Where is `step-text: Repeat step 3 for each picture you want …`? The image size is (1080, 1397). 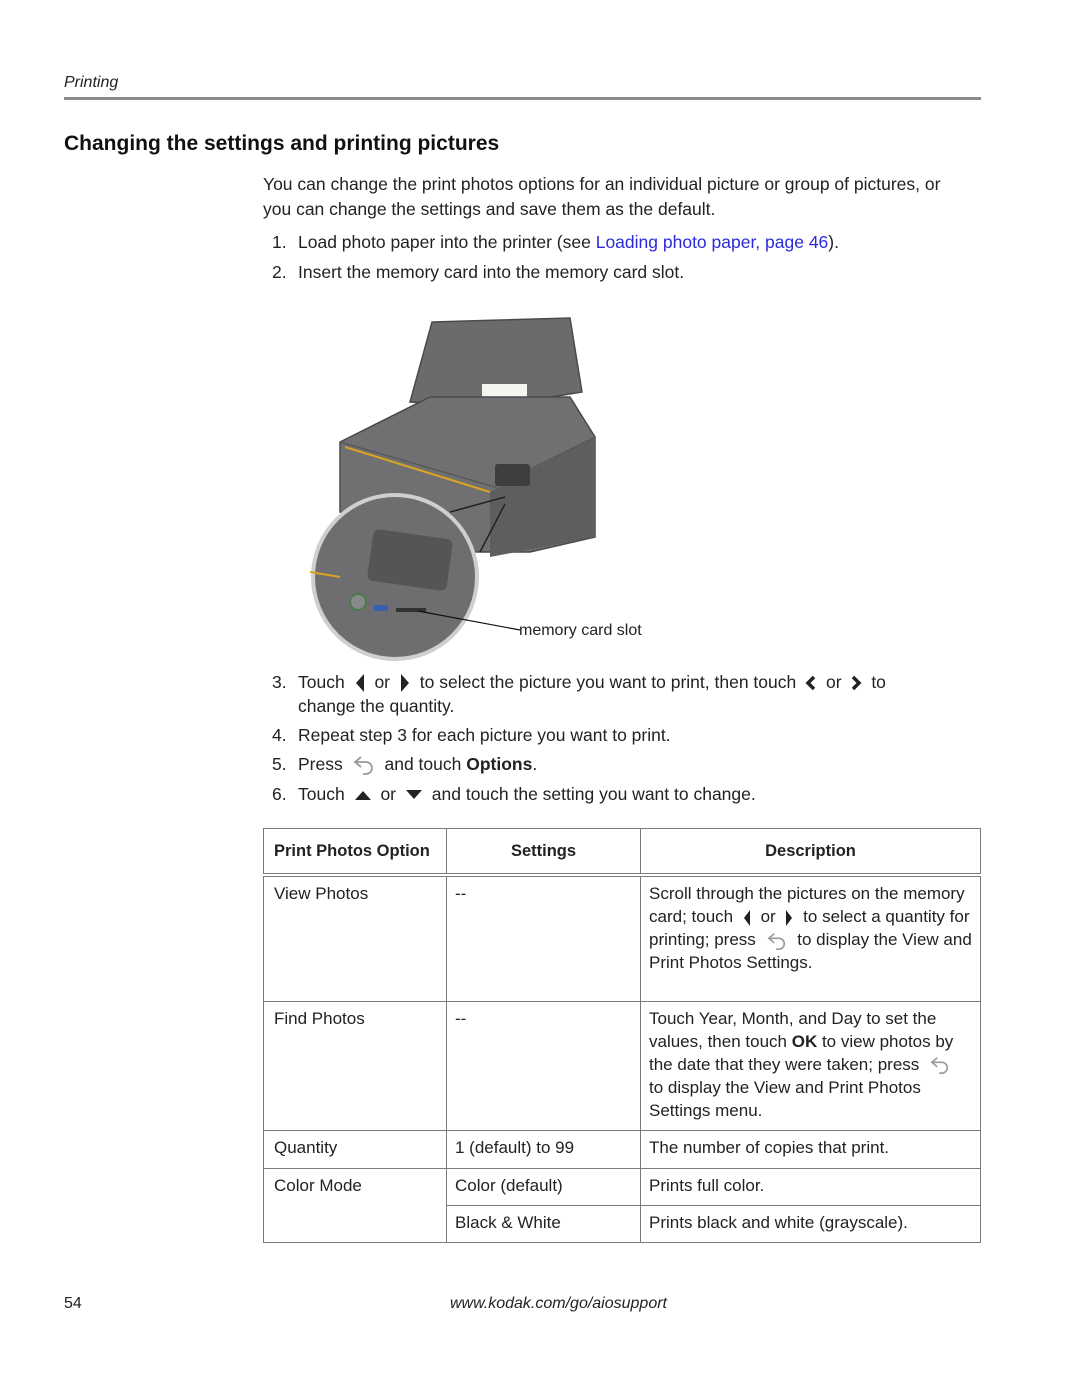 step-text: Repeat step 3 for each picture you want … is located at coordinates (484, 735).